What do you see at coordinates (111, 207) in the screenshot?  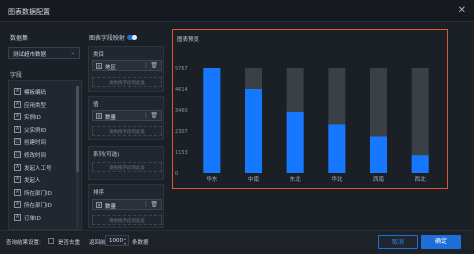 I see `sort-field-name: 数量` at bounding box center [111, 207].